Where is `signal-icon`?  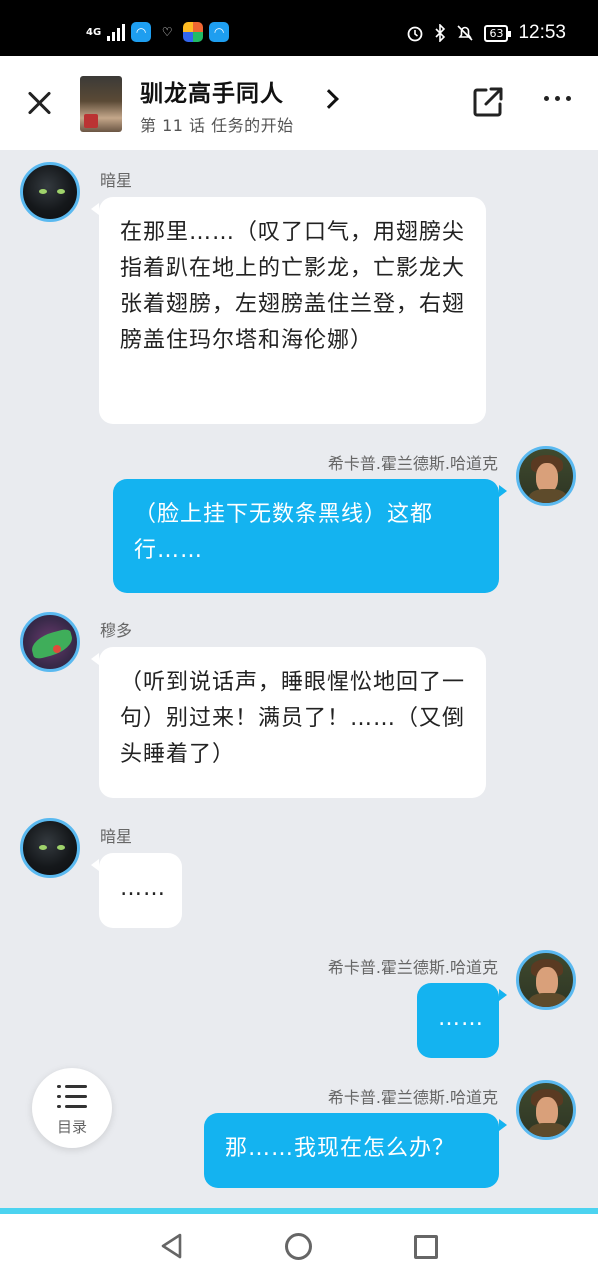
signal-icon is located at coordinates (116, 32).